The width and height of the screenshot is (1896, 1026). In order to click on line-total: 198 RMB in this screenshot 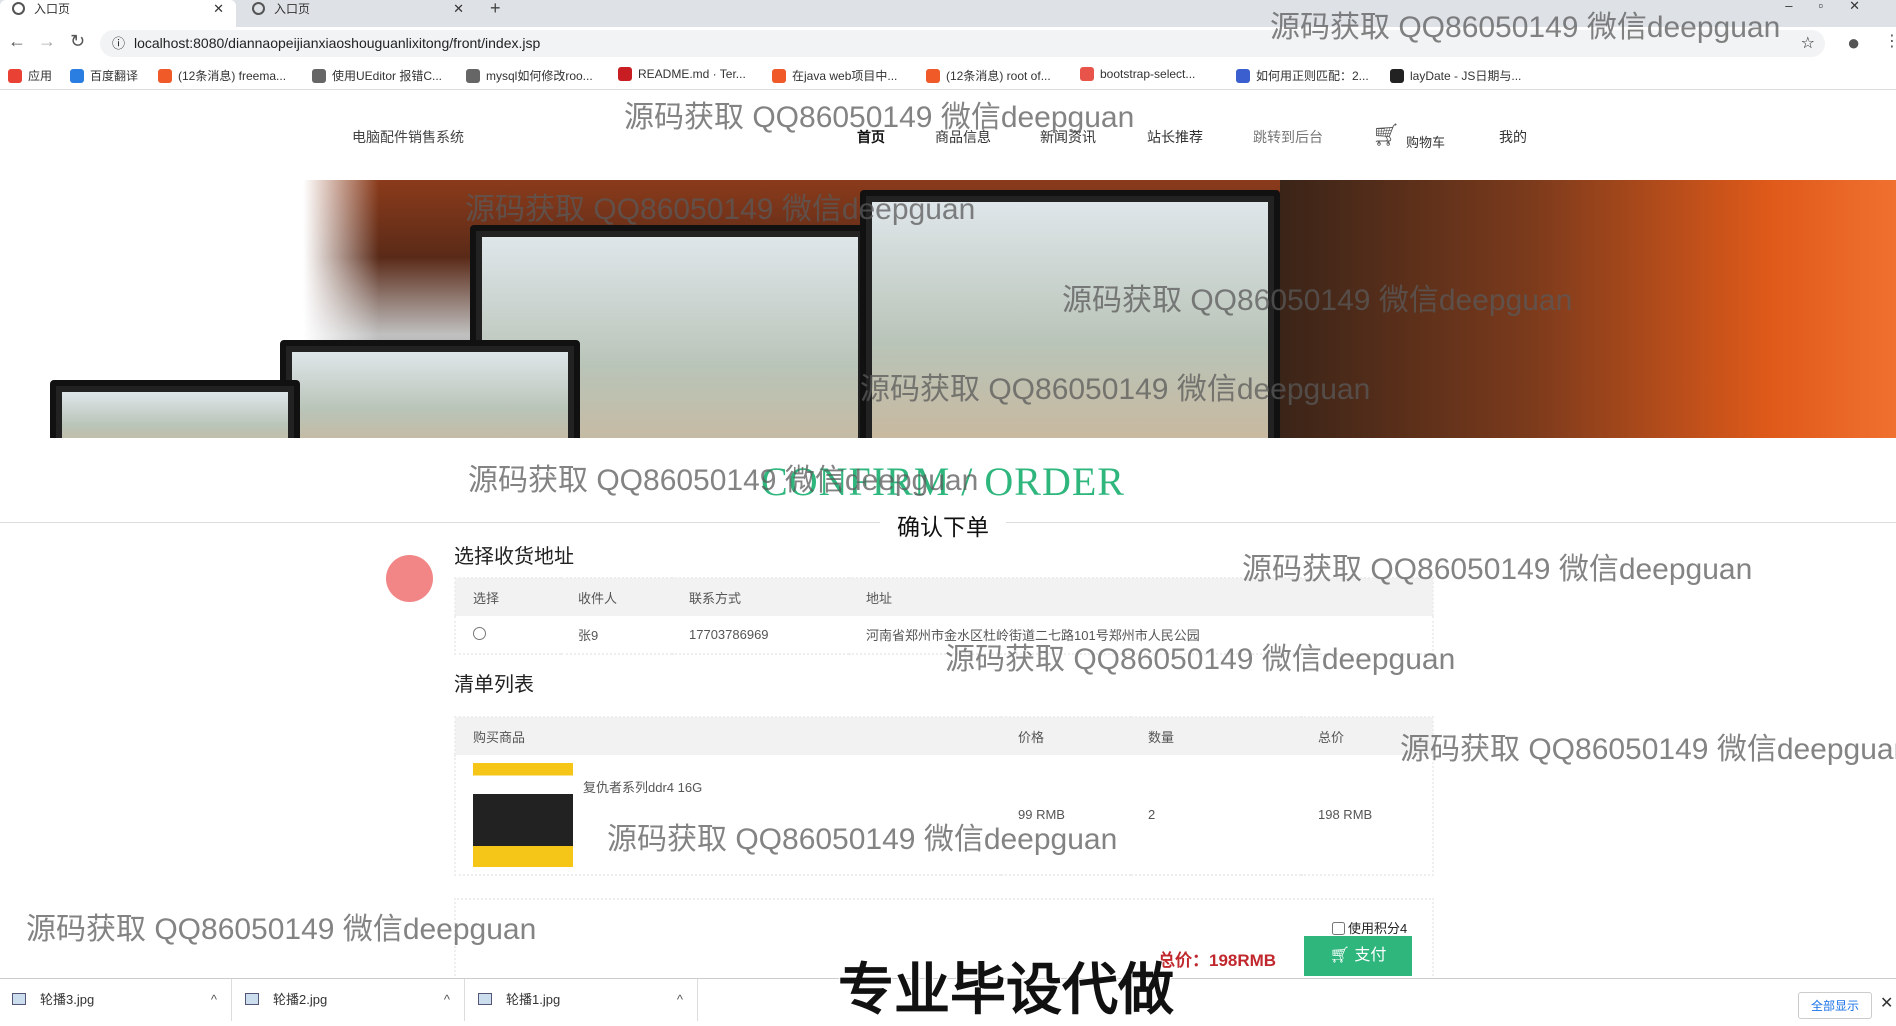, I will do `click(1345, 814)`.